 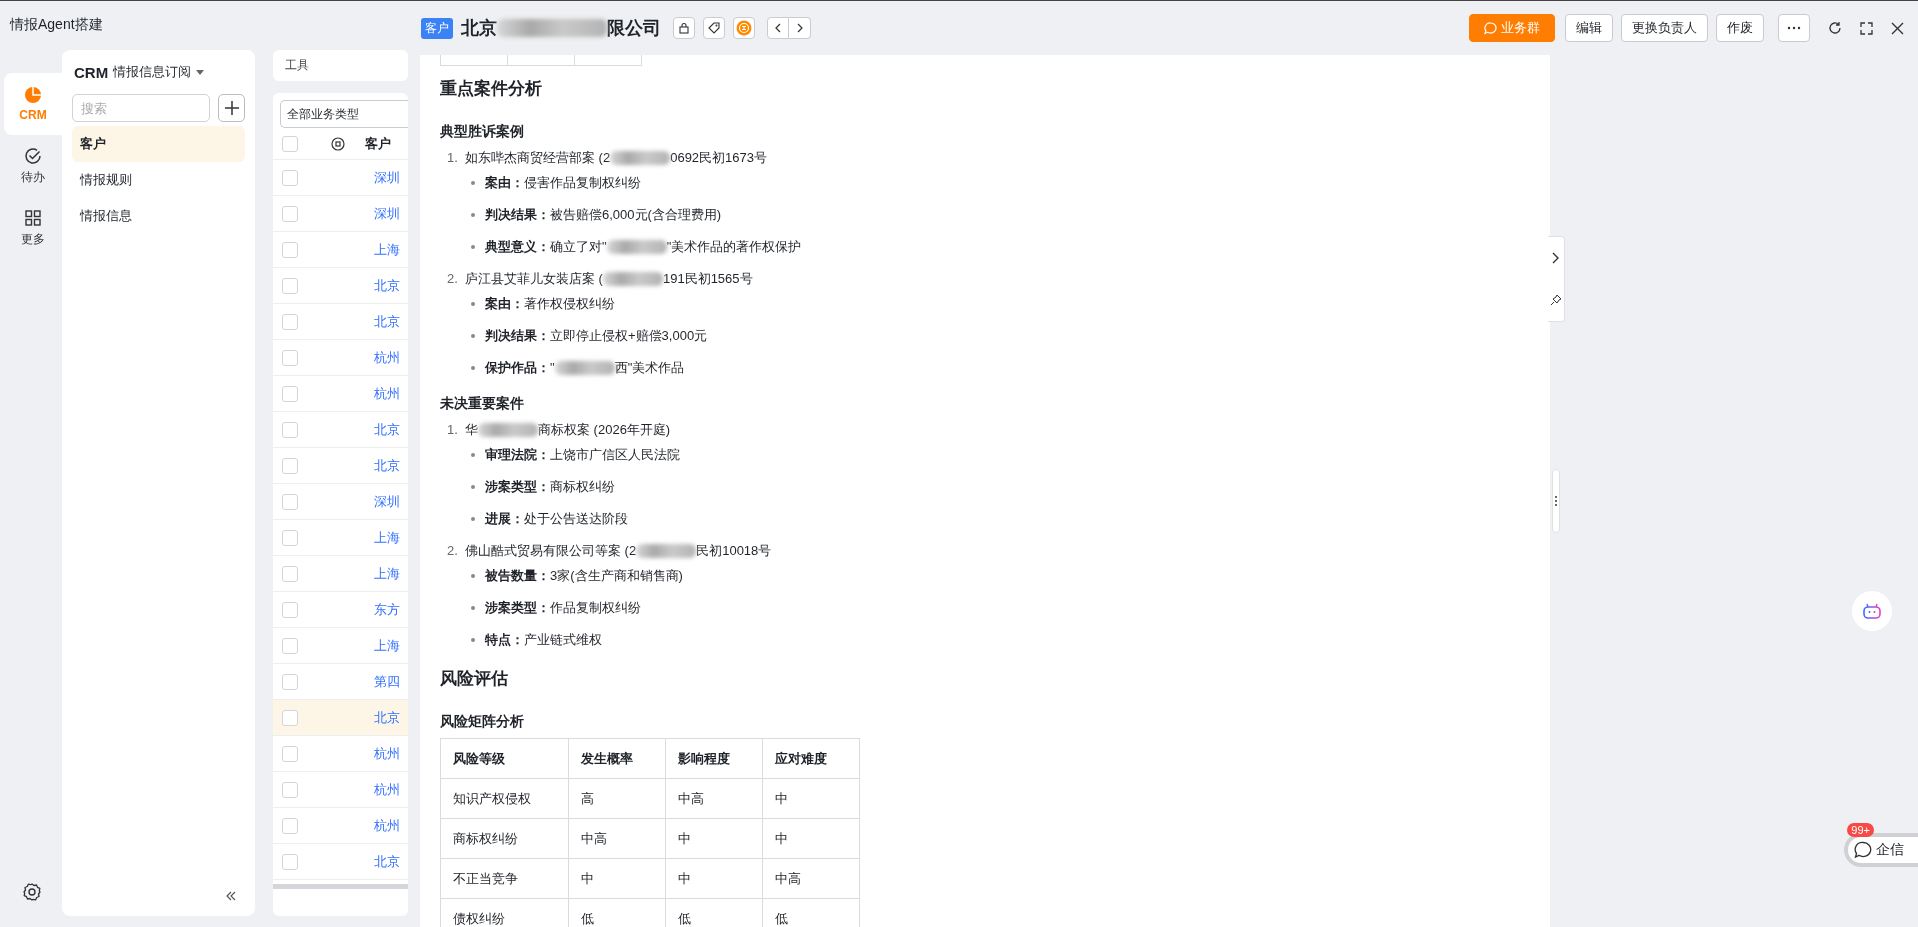 What do you see at coordinates (1794, 28) in the screenshot?
I see `more-button` at bounding box center [1794, 28].